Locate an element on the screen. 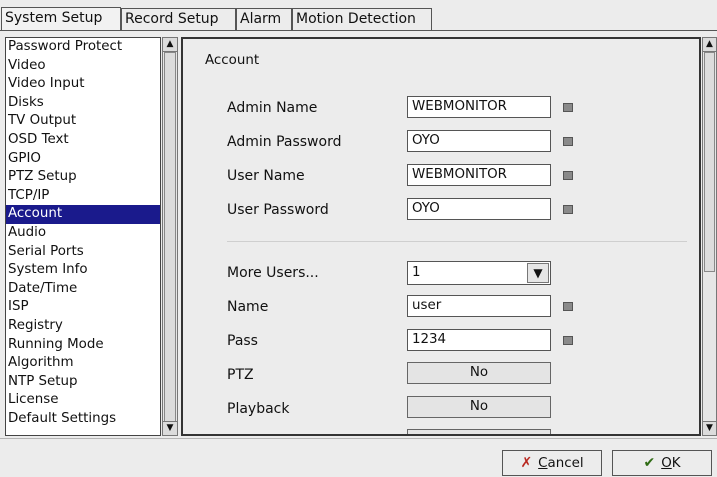  cancel-button: ✗ Cancel is located at coordinates (552, 463).